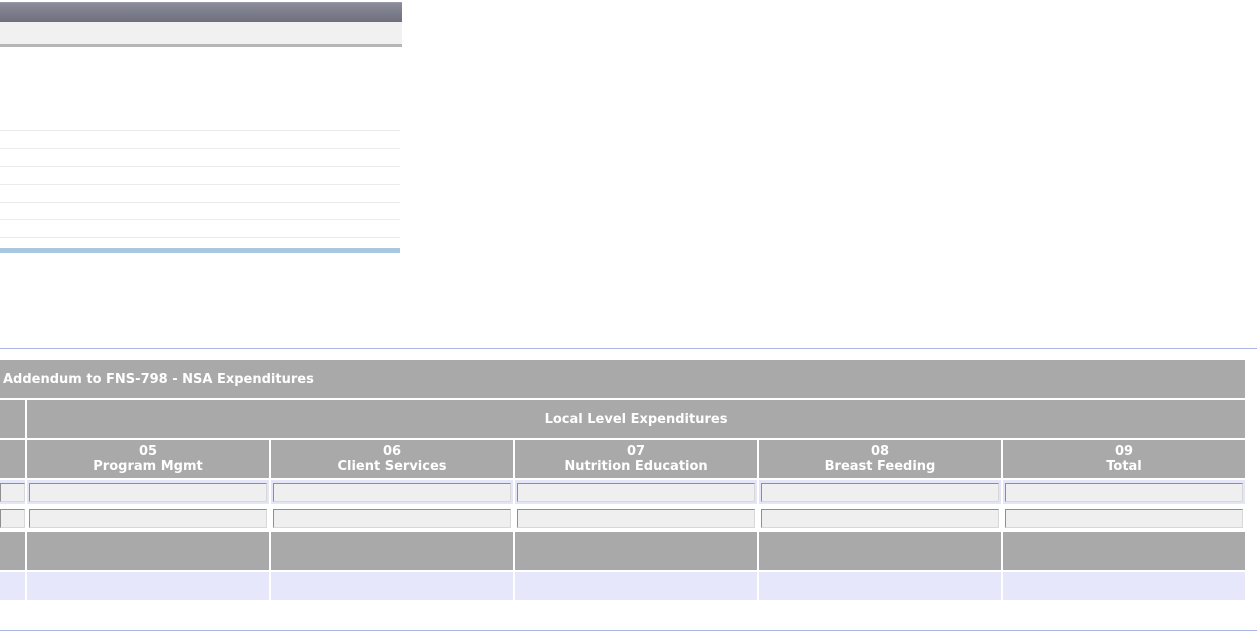 The height and width of the screenshot is (637, 1257). Describe the element at coordinates (200, 250) in the screenshot. I see `panel-bottom-border` at that location.